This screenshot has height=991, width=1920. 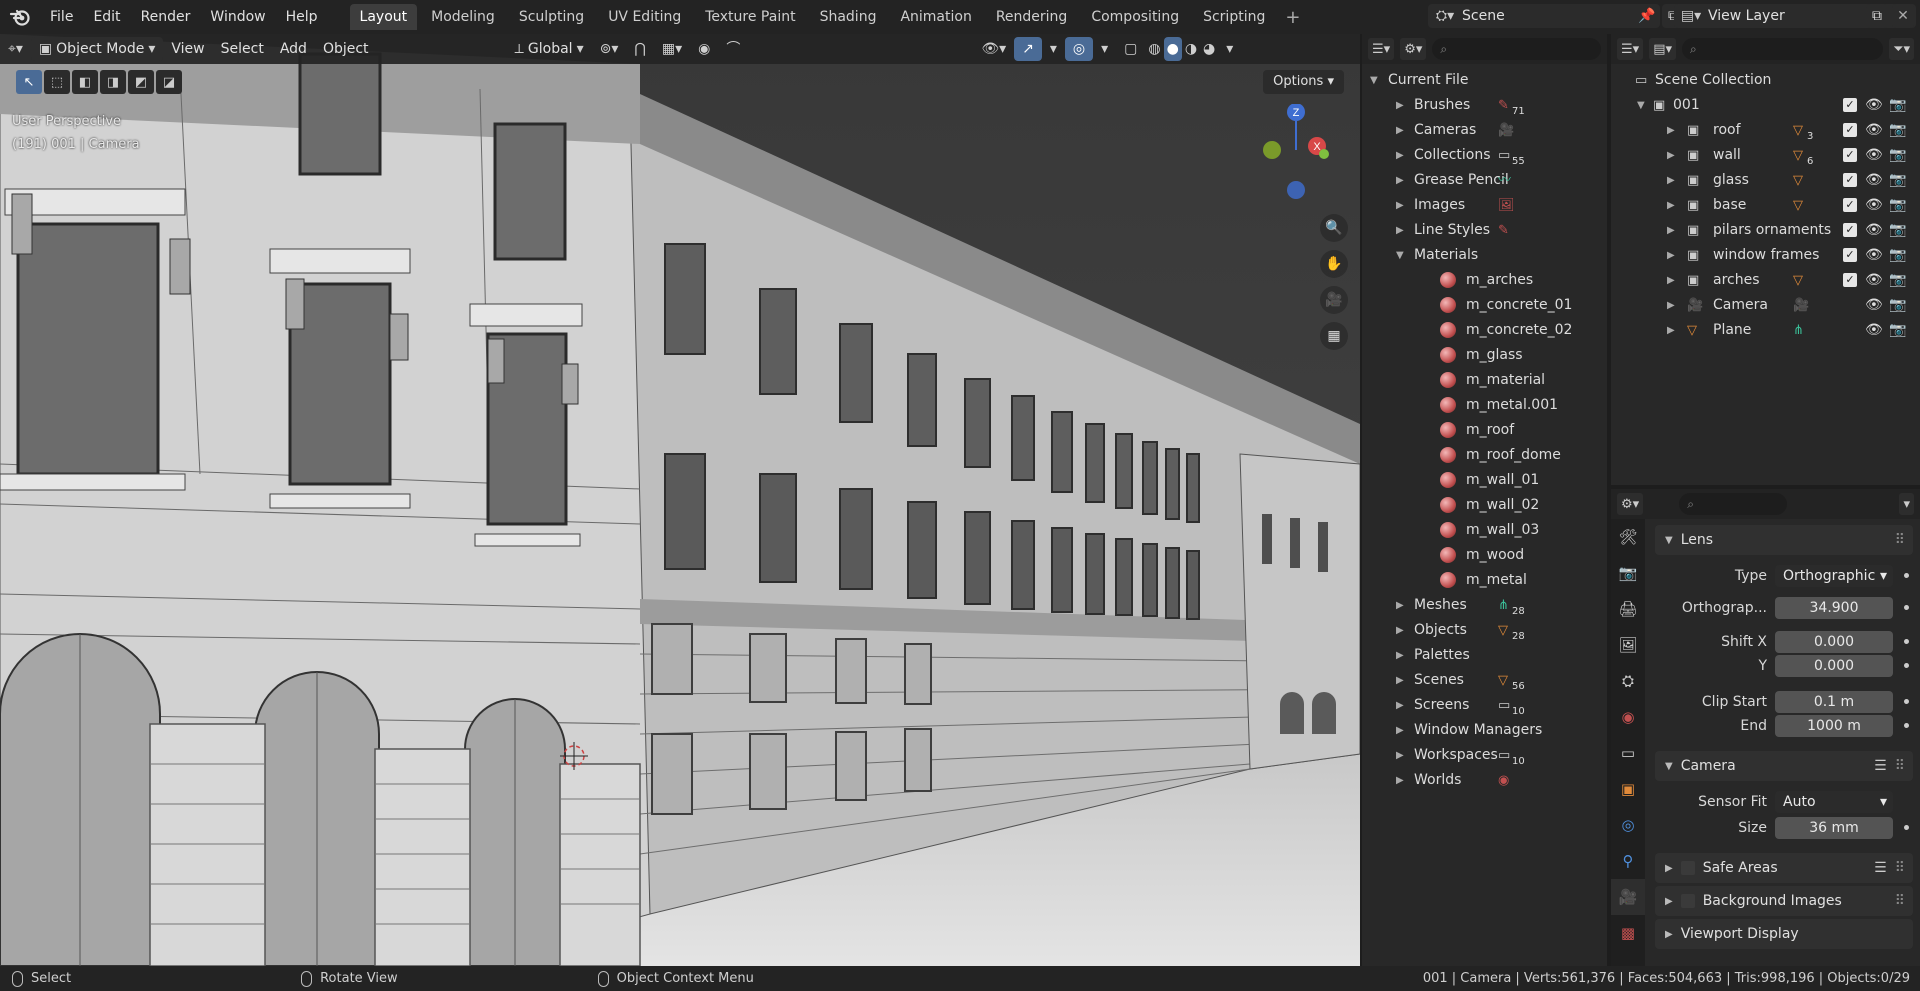 I want to click on tree-item-pilars-ornaments: ▶ pilars ornaments ▣ ✓ 👁 📷, so click(x=1765, y=230).